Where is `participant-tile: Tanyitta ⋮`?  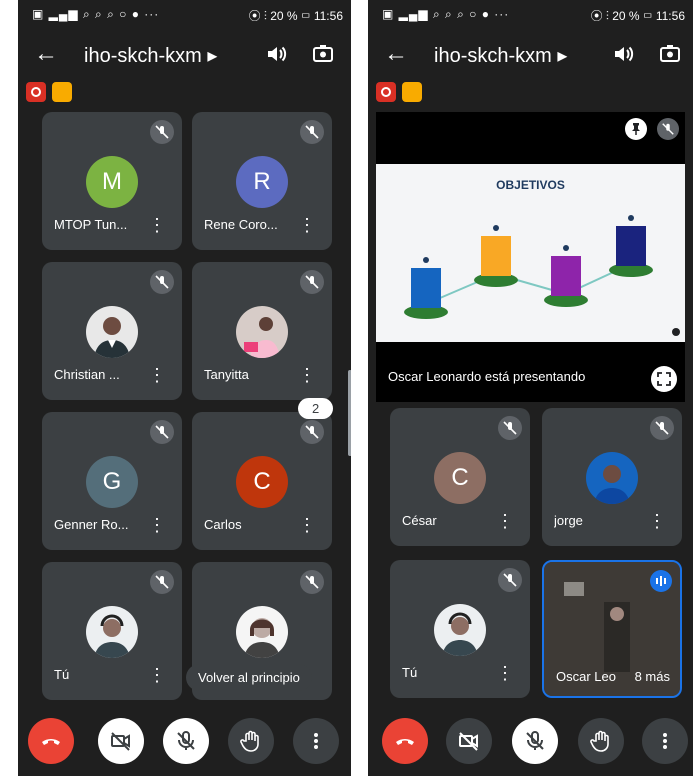
participant-tile: Tanyitta ⋮ is located at coordinates (262, 331).